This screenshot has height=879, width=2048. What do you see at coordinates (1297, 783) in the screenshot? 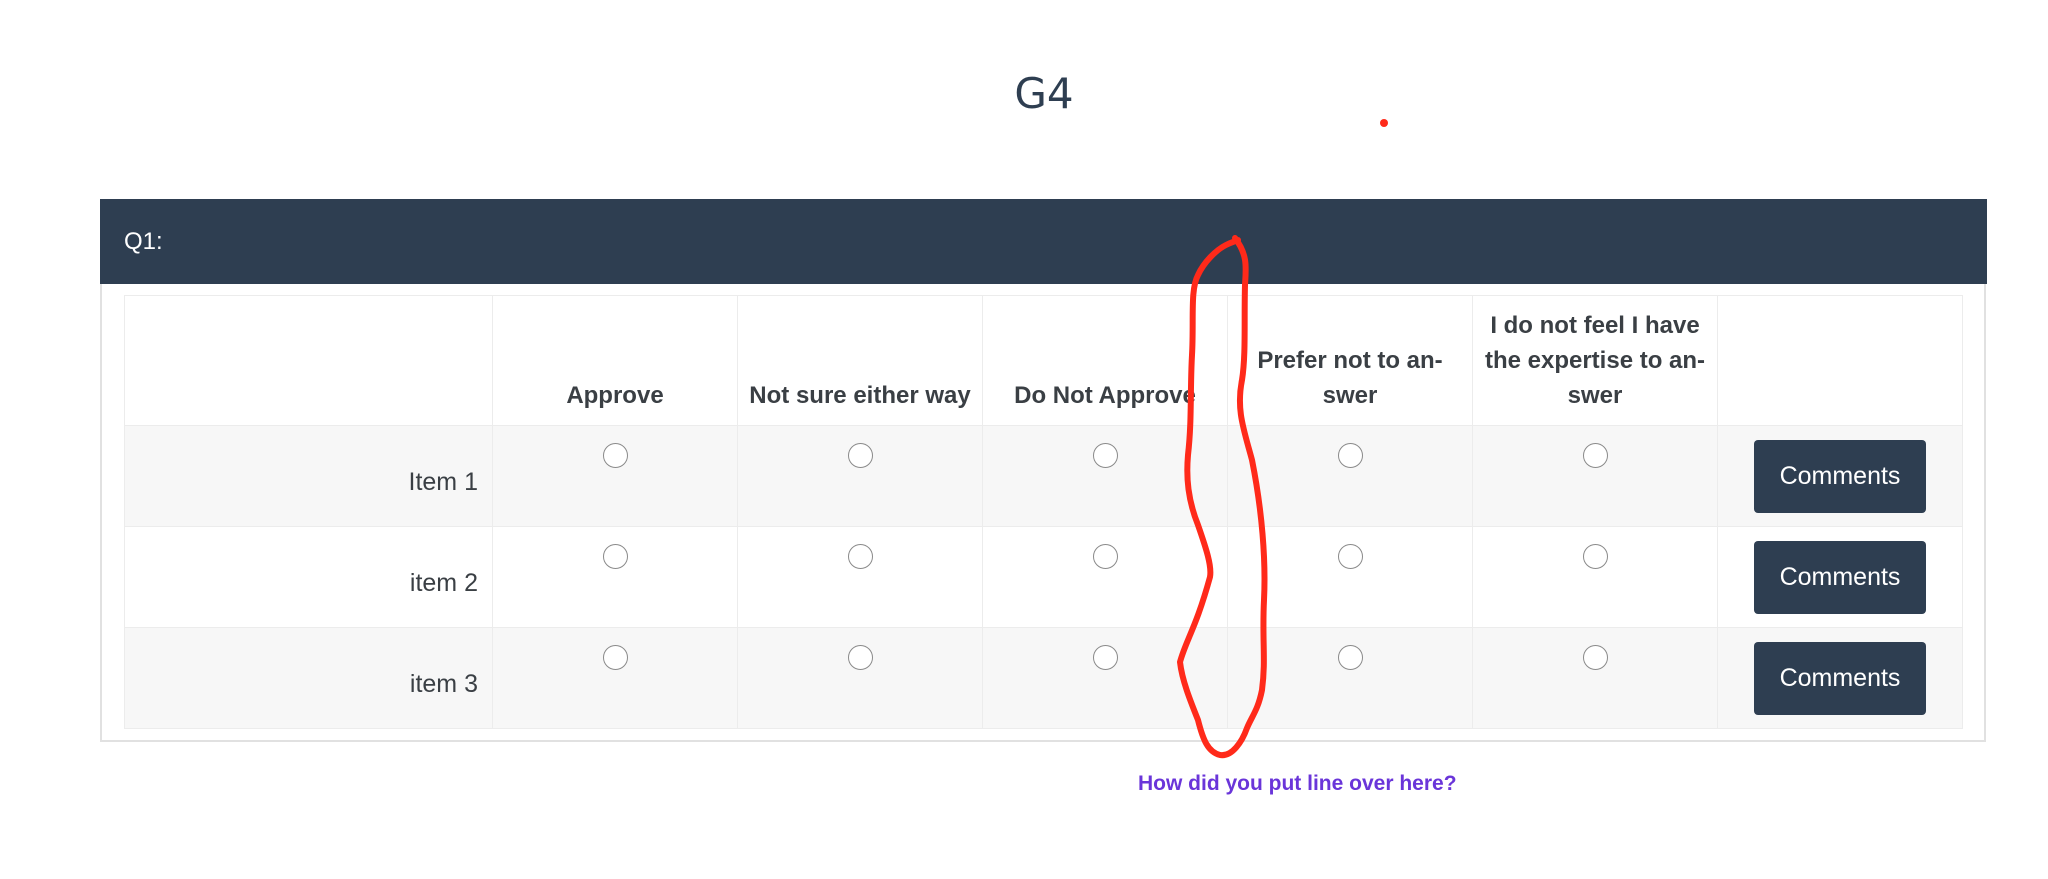
I see `annotation-note: How did you put line over here?` at bounding box center [1297, 783].